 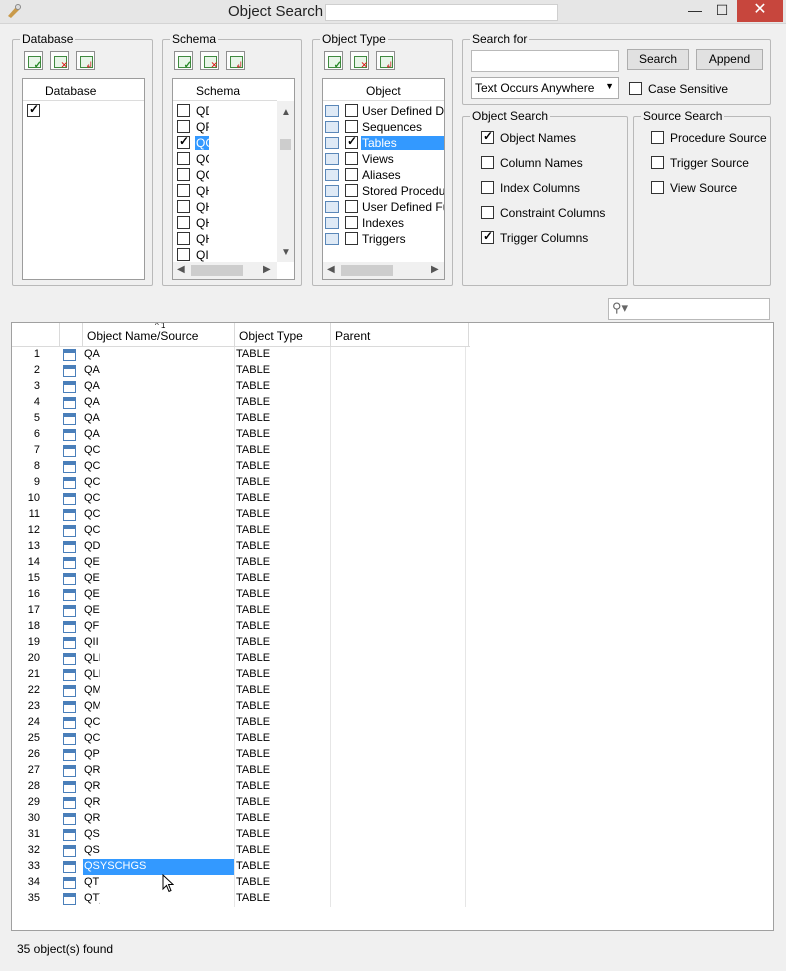 I want to click on column-header-parent: Parent, so click(x=400, y=335).